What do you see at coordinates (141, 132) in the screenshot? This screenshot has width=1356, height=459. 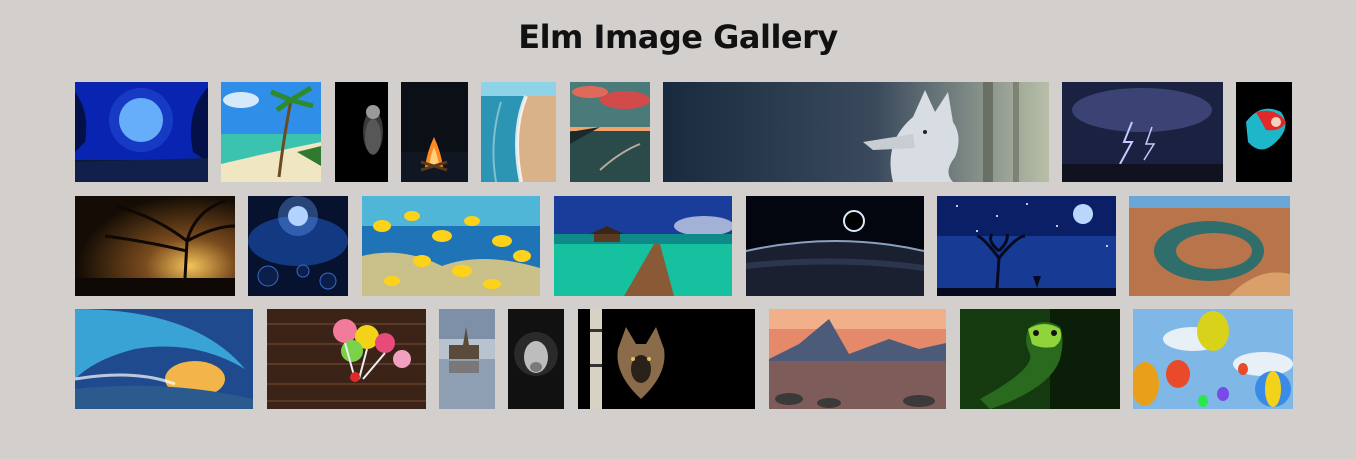 I see `gallery-image-moonlit-forest` at bounding box center [141, 132].